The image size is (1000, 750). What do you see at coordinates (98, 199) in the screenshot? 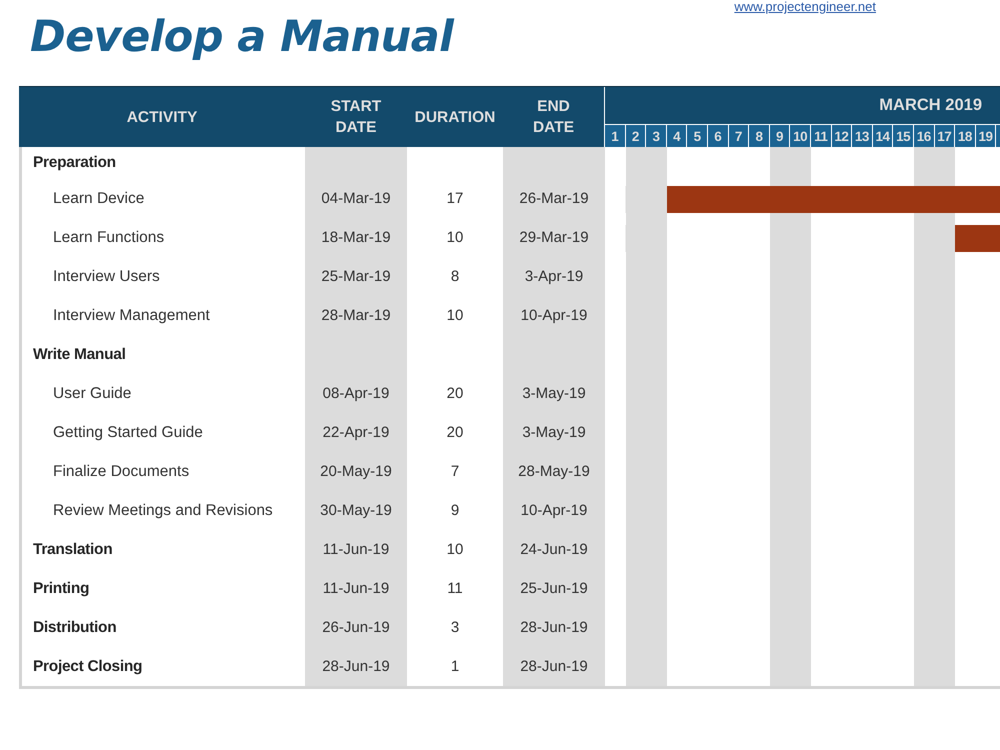
I see `activity-cell: Learn Device` at bounding box center [98, 199].